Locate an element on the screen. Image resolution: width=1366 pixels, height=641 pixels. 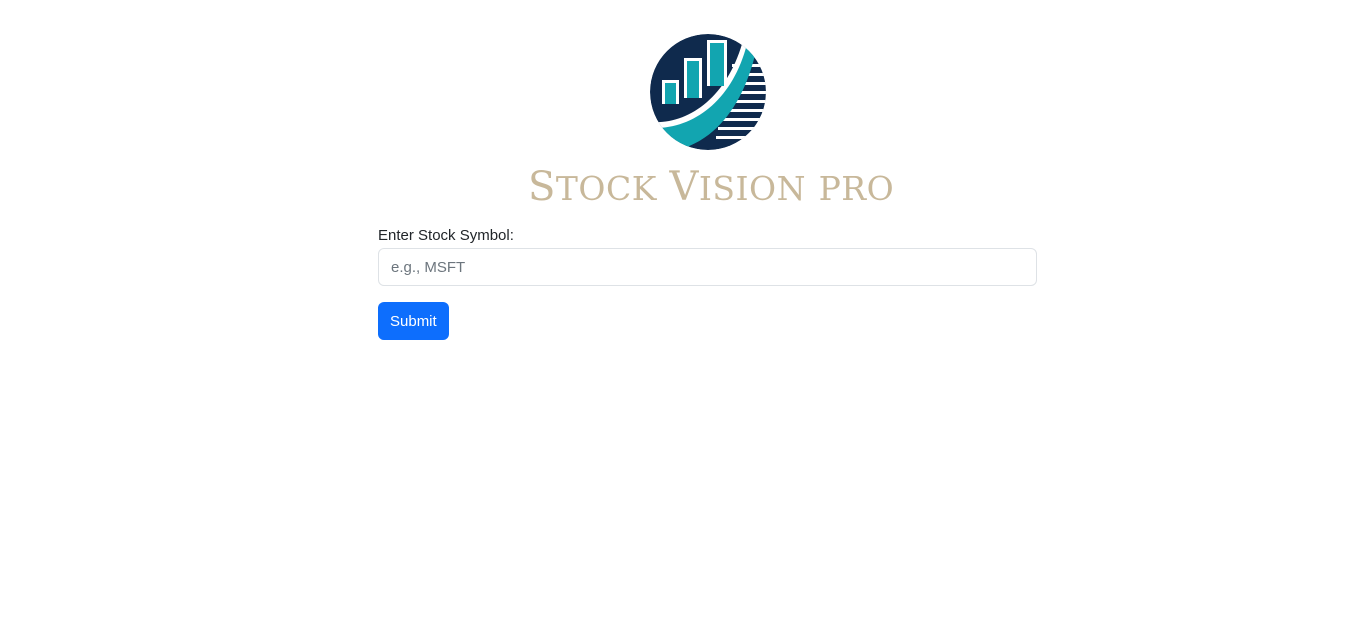
stock-symbol-input is located at coordinates (707, 267).